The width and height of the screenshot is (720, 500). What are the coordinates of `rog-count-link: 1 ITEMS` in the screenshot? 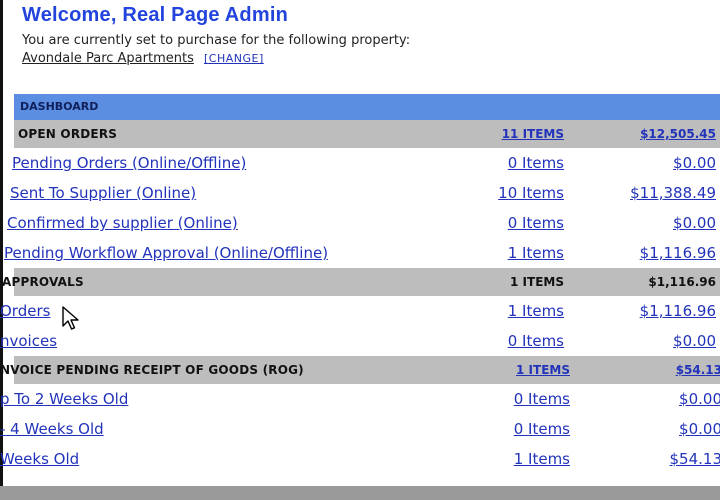 It's located at (543, 370).